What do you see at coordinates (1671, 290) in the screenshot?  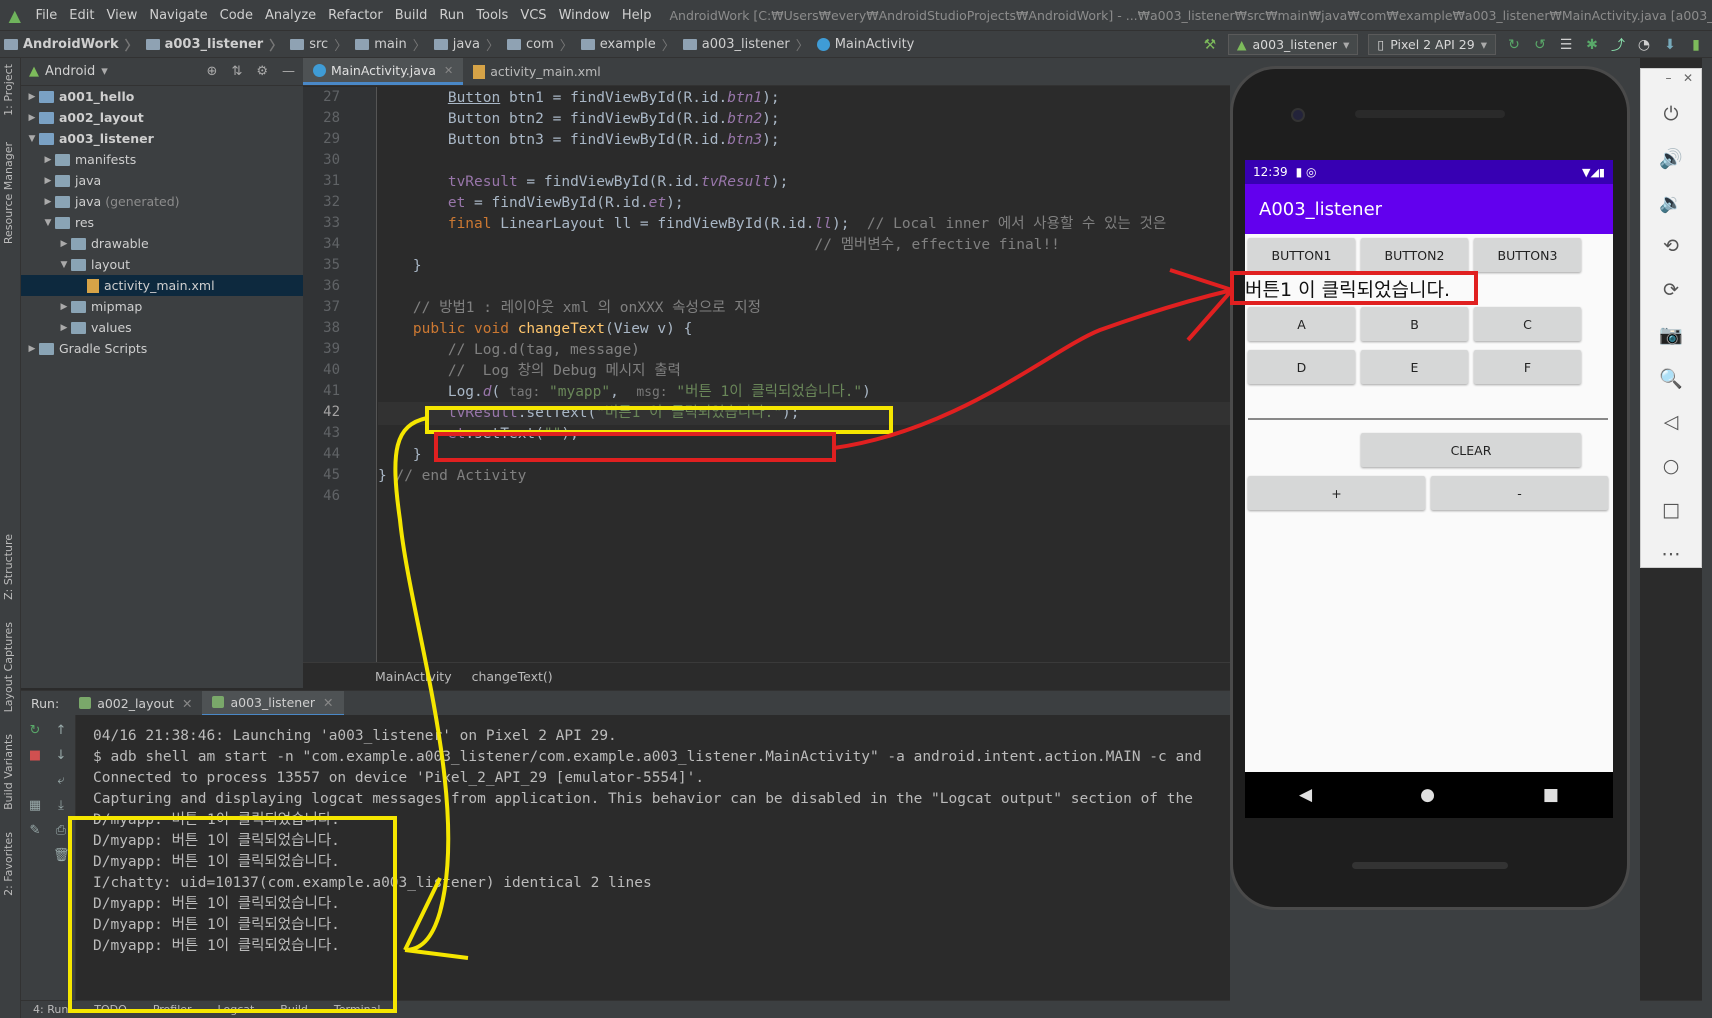 I see `rotate-right-icon: ⟳` at bounding box center [1671, 290].